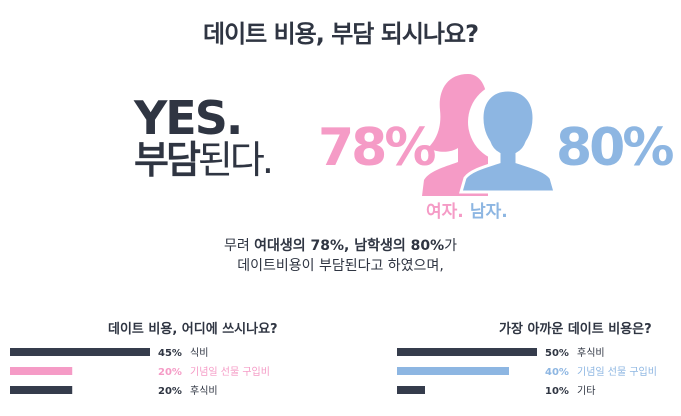 The image size is (681, 416). Describe the element at coordinates (170, 353) in the screenshot. I see `bar-value-label-spending-0: 45%` at that location.